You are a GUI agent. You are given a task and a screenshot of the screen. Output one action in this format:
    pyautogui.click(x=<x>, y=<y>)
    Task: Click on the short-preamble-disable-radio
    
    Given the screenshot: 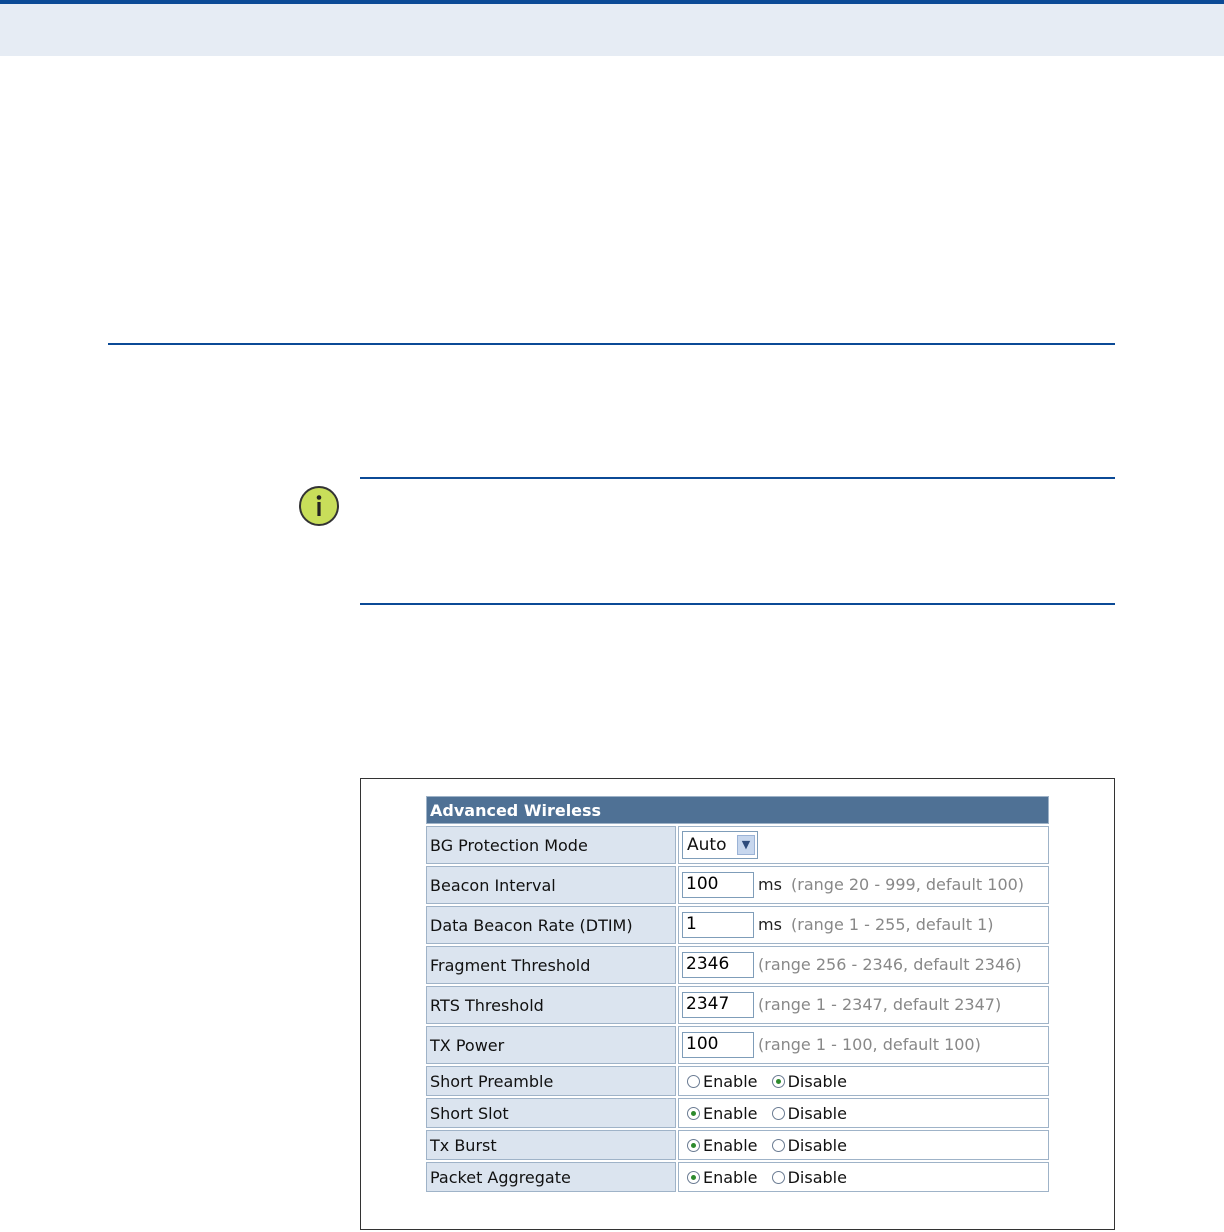 What is the action you would take?
    pyautogui.click(x=778, y=1081)
    